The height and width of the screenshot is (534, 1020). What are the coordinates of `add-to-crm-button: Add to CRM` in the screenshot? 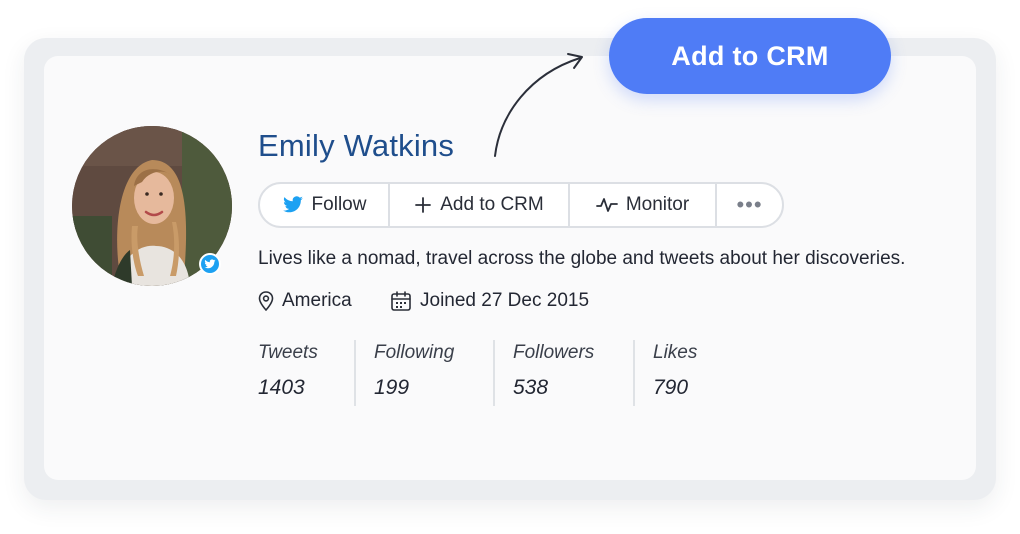 It's located at (480, 205).